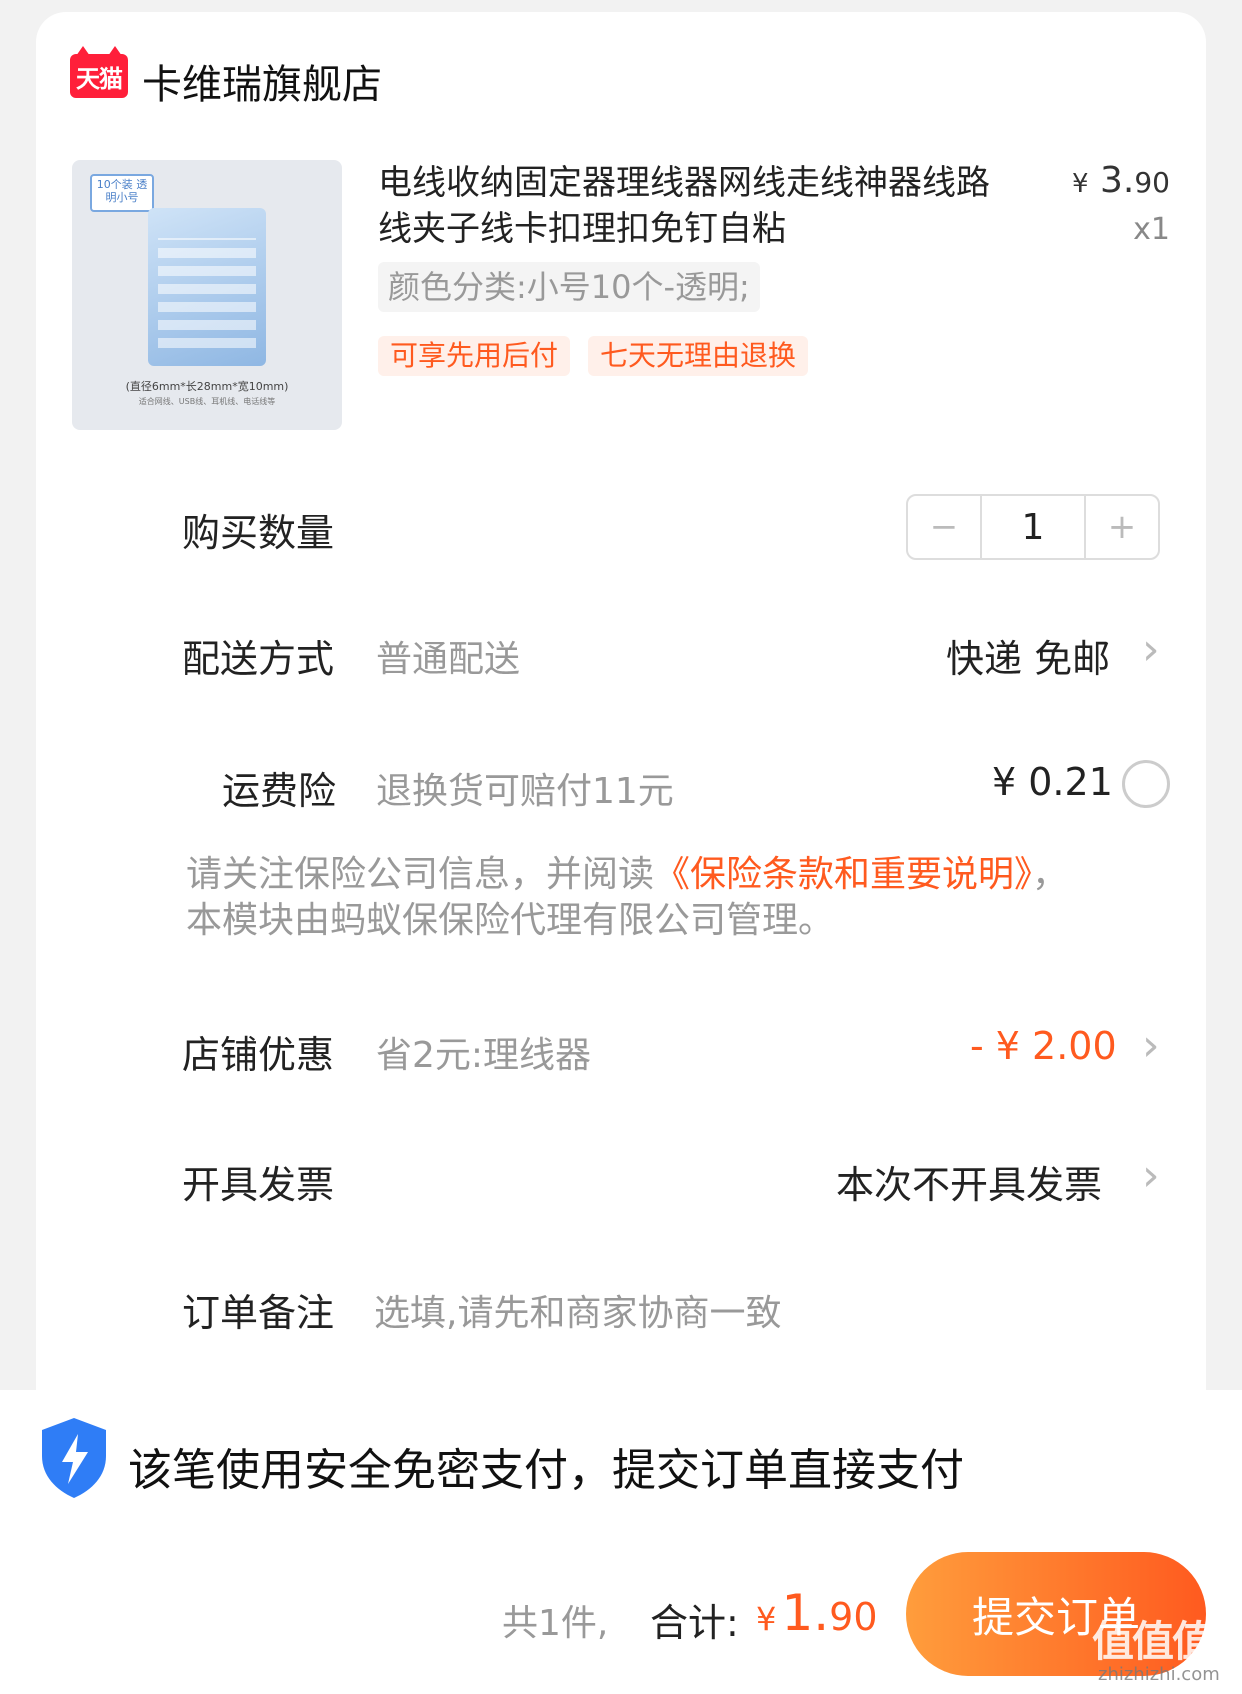 The image size is (1242, 1694). I want to click on invoice-label: 开具发票, so click(258, 1185).